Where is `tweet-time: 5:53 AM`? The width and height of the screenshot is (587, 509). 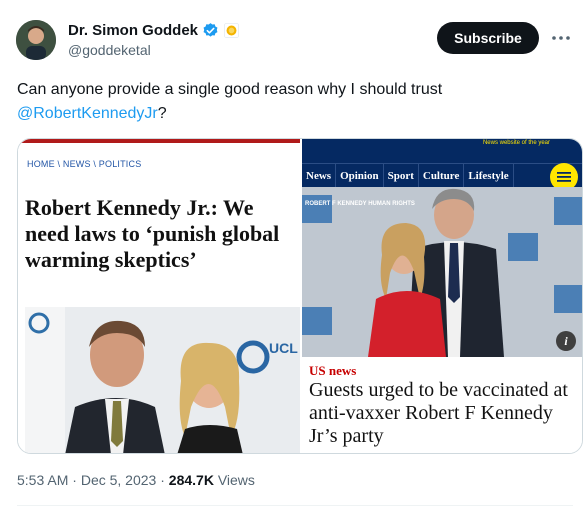
tweet-time: 5:53 AM is located at coordinates (42, 480).